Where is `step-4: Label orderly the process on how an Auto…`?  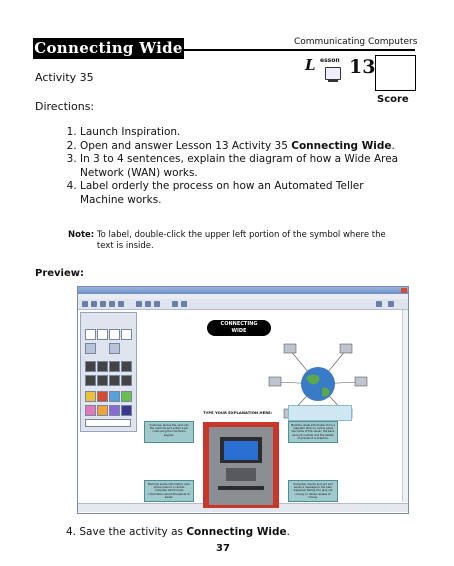
step-4: Label orderly the process on how an Auto… is located at coordinates (245, 193).